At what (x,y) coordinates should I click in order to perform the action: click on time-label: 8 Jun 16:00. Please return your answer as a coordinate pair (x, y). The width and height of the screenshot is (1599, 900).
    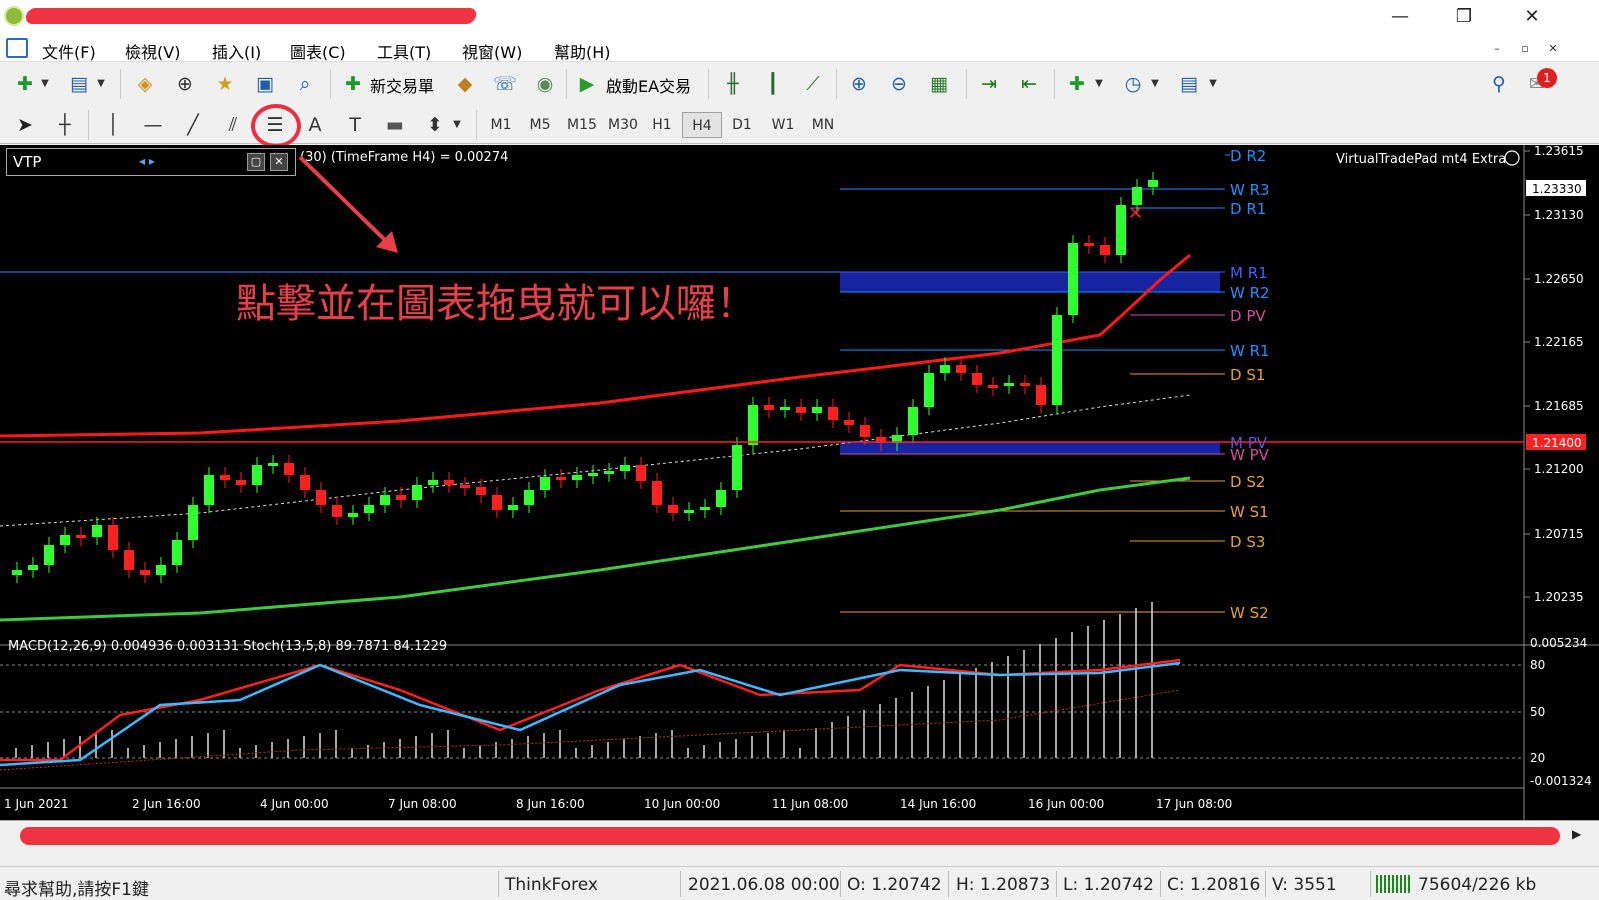
    Looking at the image, I should click on (550, 804).